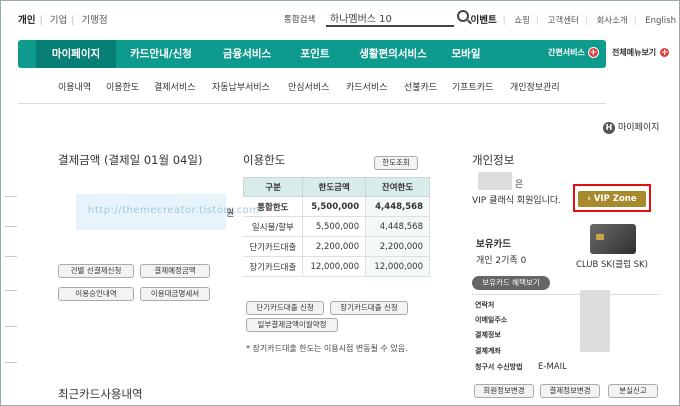  What do you see at coordinates (26, 20) in the screenshot?
I see `segment-personal: 개인` at bounding box center [26, 20].